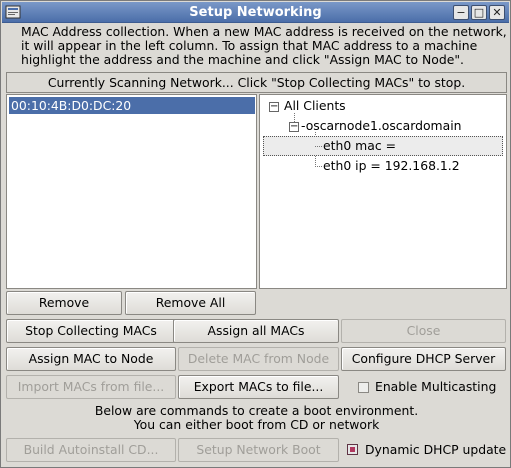 This screenshot has width=511, height=468. Describe the element at coordinates (423, 359) in the screenshot. I see `configure-dhcp-server-button: Configure DHCP Server` at that location.